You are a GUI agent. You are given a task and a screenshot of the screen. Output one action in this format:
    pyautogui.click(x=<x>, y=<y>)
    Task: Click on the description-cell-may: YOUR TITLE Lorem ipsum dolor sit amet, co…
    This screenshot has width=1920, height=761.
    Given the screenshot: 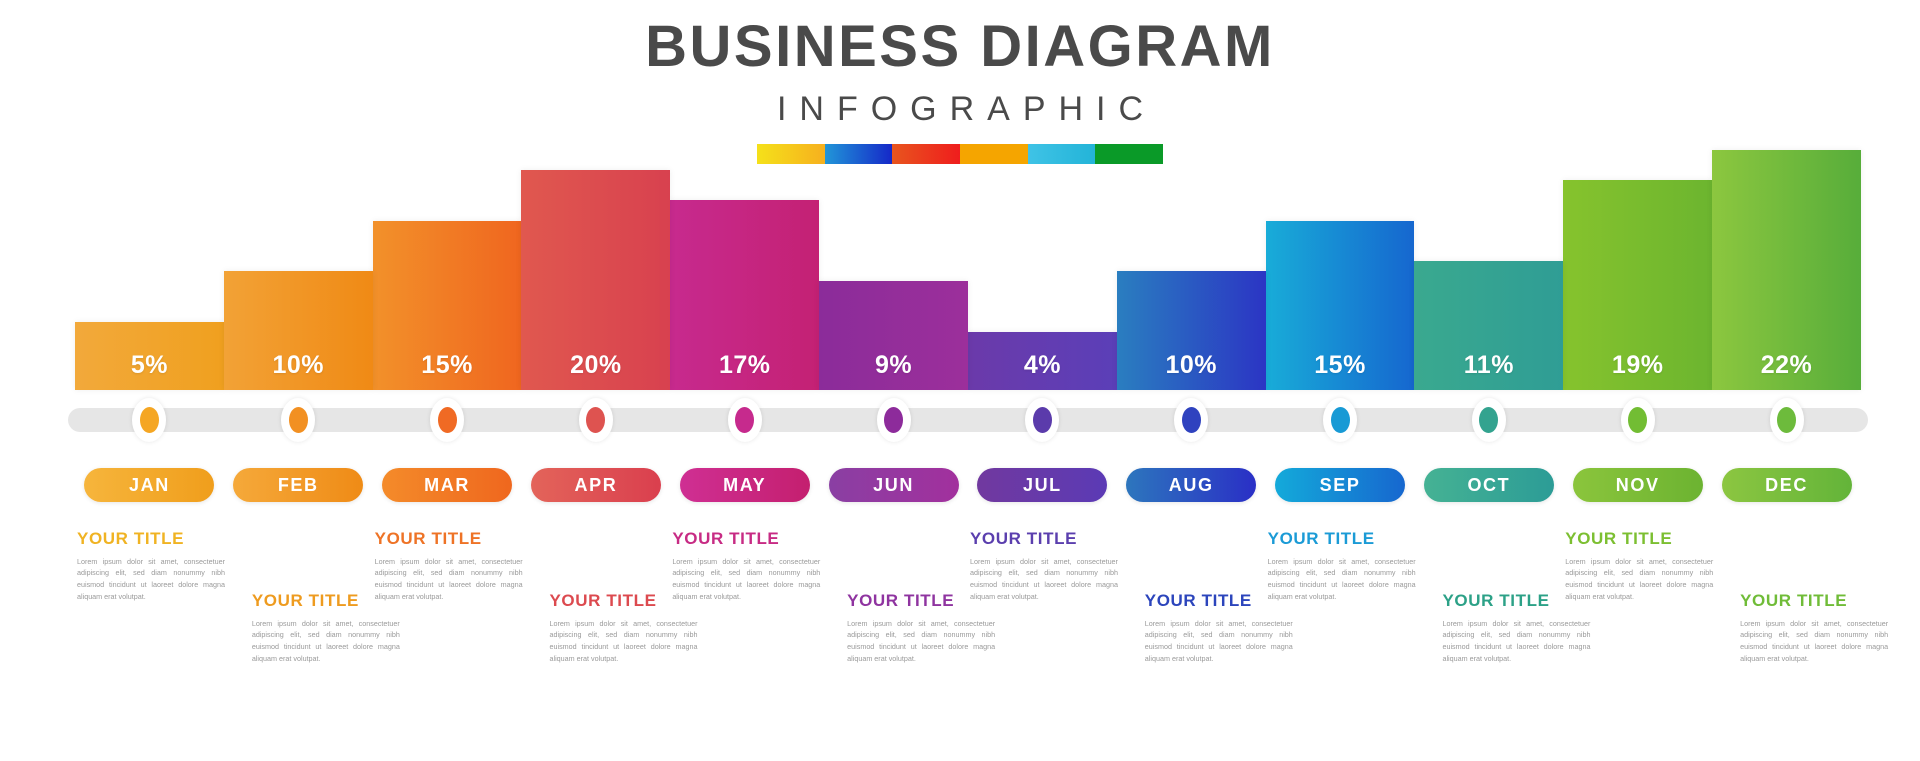 What is the action you would take?
    pyautogui.click(x=745, y=602)
    